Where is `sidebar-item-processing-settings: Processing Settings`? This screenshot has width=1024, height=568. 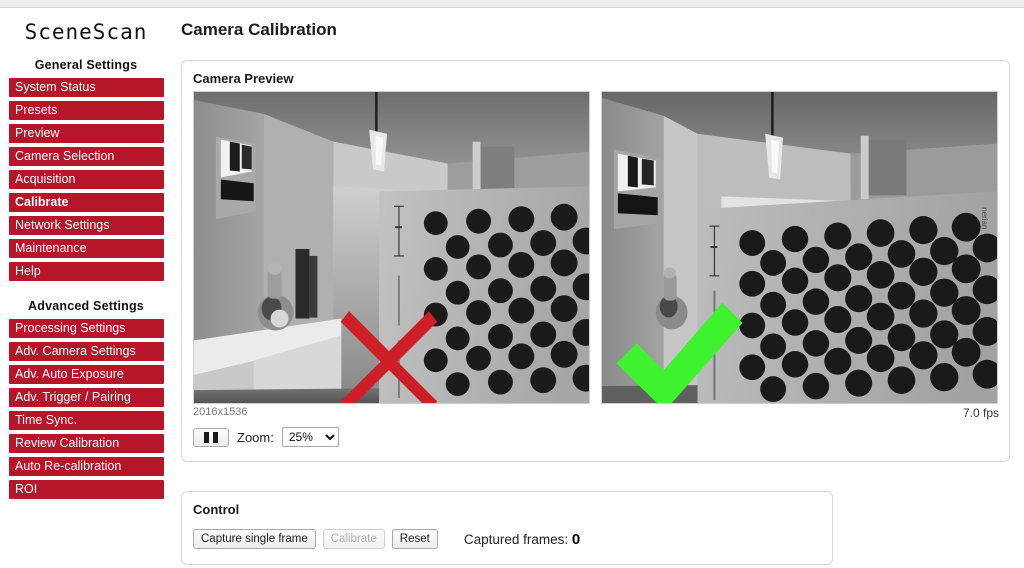
sidebar-item-processing-settings: Processing Settings is located at coordinates (86, 328).